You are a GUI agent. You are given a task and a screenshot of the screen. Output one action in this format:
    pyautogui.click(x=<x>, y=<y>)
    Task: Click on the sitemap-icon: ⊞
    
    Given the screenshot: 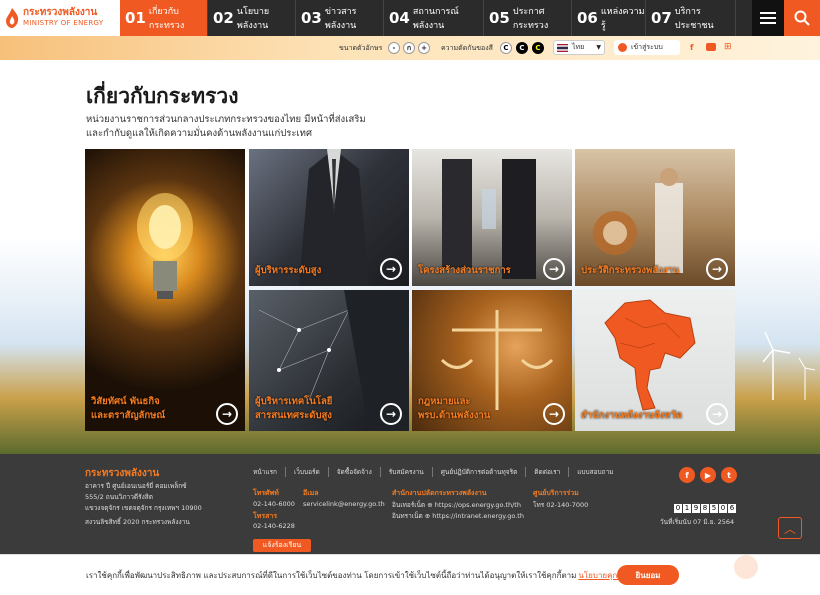 What is the action you would take?
    pyautogui.click(x=728, y=47)
    